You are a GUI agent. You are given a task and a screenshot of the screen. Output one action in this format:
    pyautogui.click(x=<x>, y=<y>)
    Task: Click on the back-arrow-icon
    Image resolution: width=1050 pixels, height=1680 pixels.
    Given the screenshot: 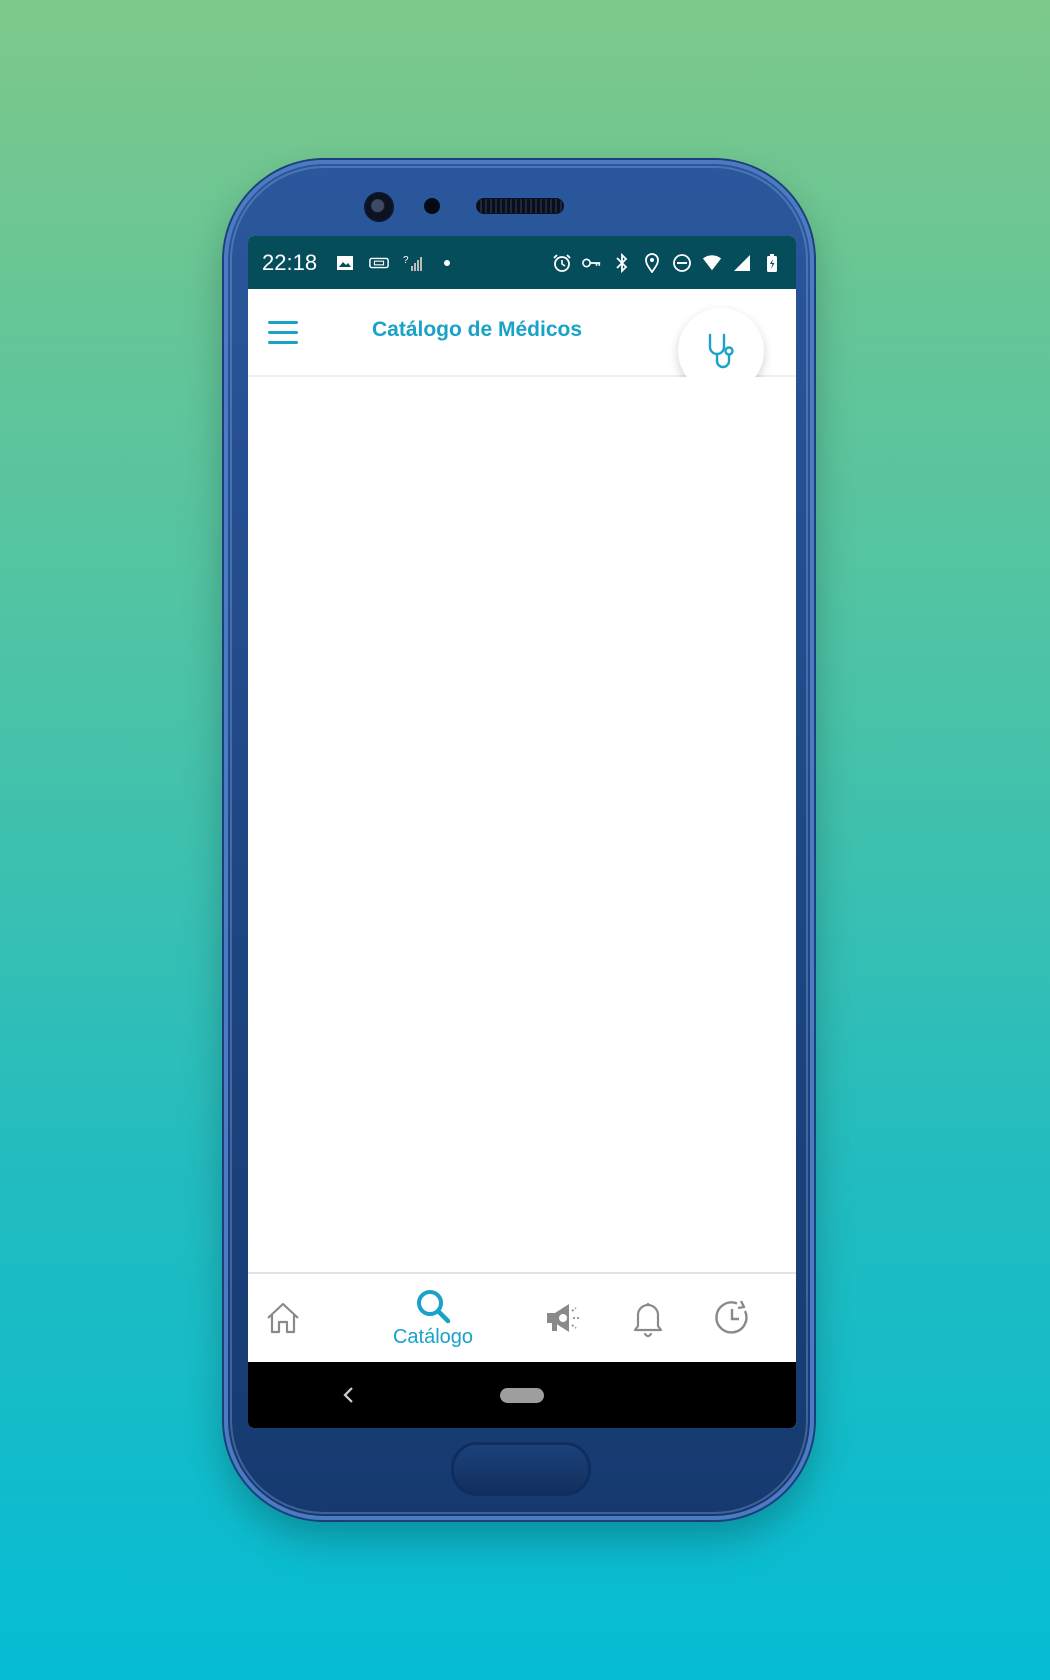 What is the action you would take?
    pyautogui.click(x=349, y=1395)
    